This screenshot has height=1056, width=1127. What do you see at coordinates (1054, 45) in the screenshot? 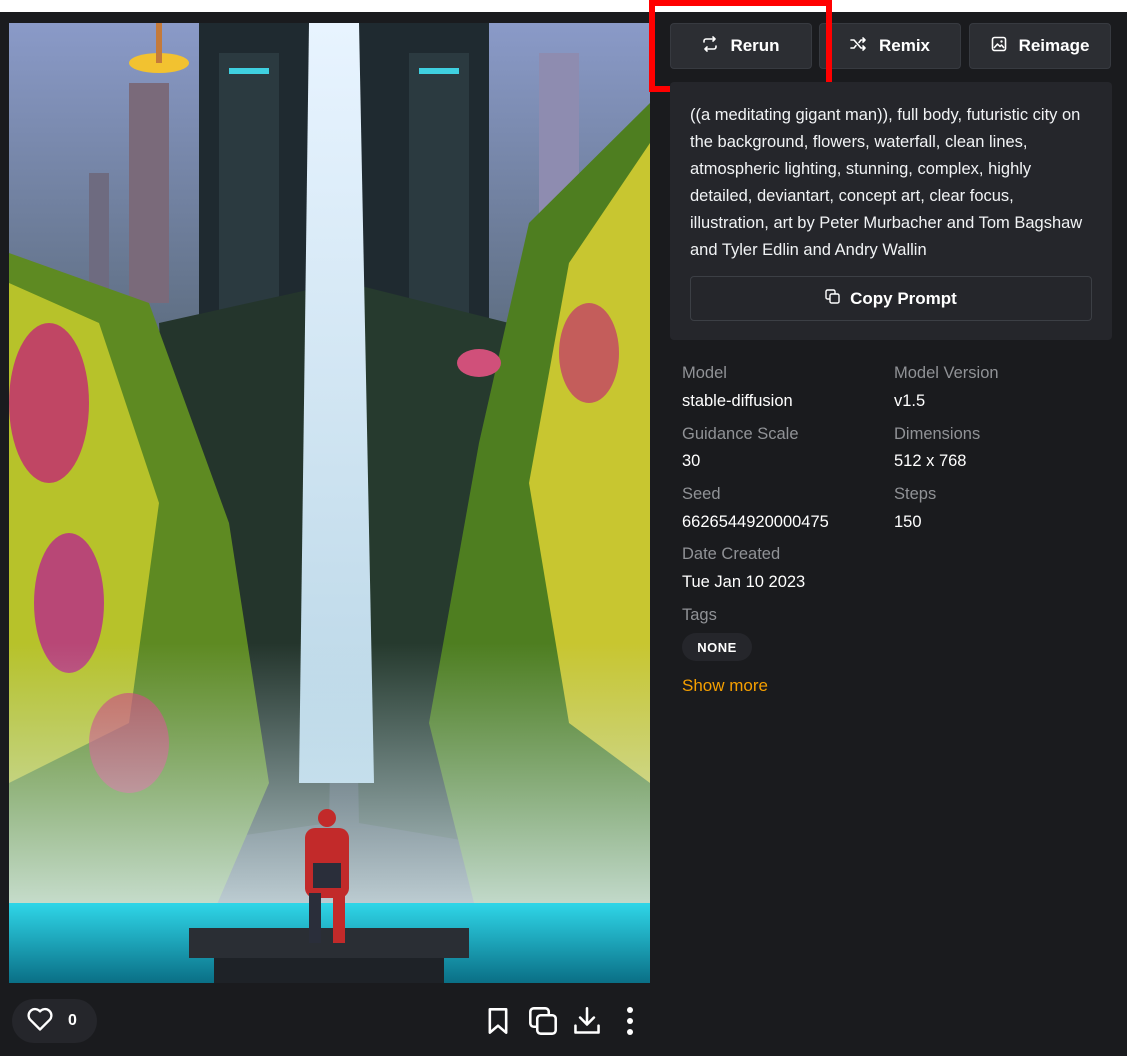
I see `reimage-label: Reimage` at bounding box center [1054, 45].